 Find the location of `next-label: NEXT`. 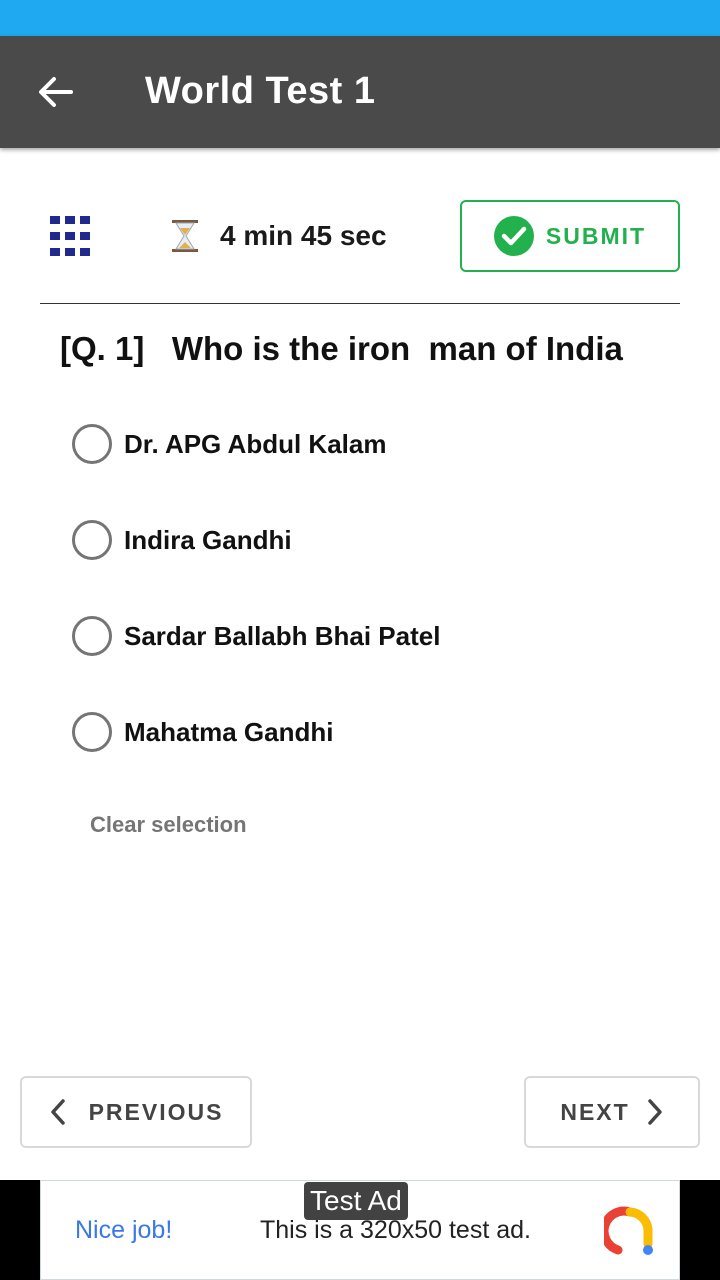

next-label: NEXT is located at coordinates (595, 1111).